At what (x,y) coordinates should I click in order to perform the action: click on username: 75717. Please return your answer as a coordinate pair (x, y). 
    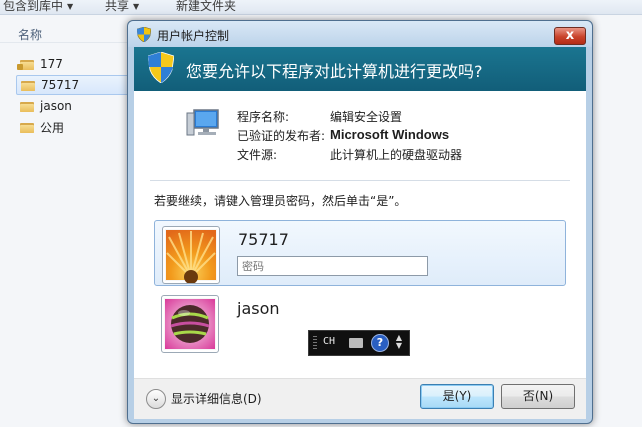
    Looking at the image, I should click on (263, 239).